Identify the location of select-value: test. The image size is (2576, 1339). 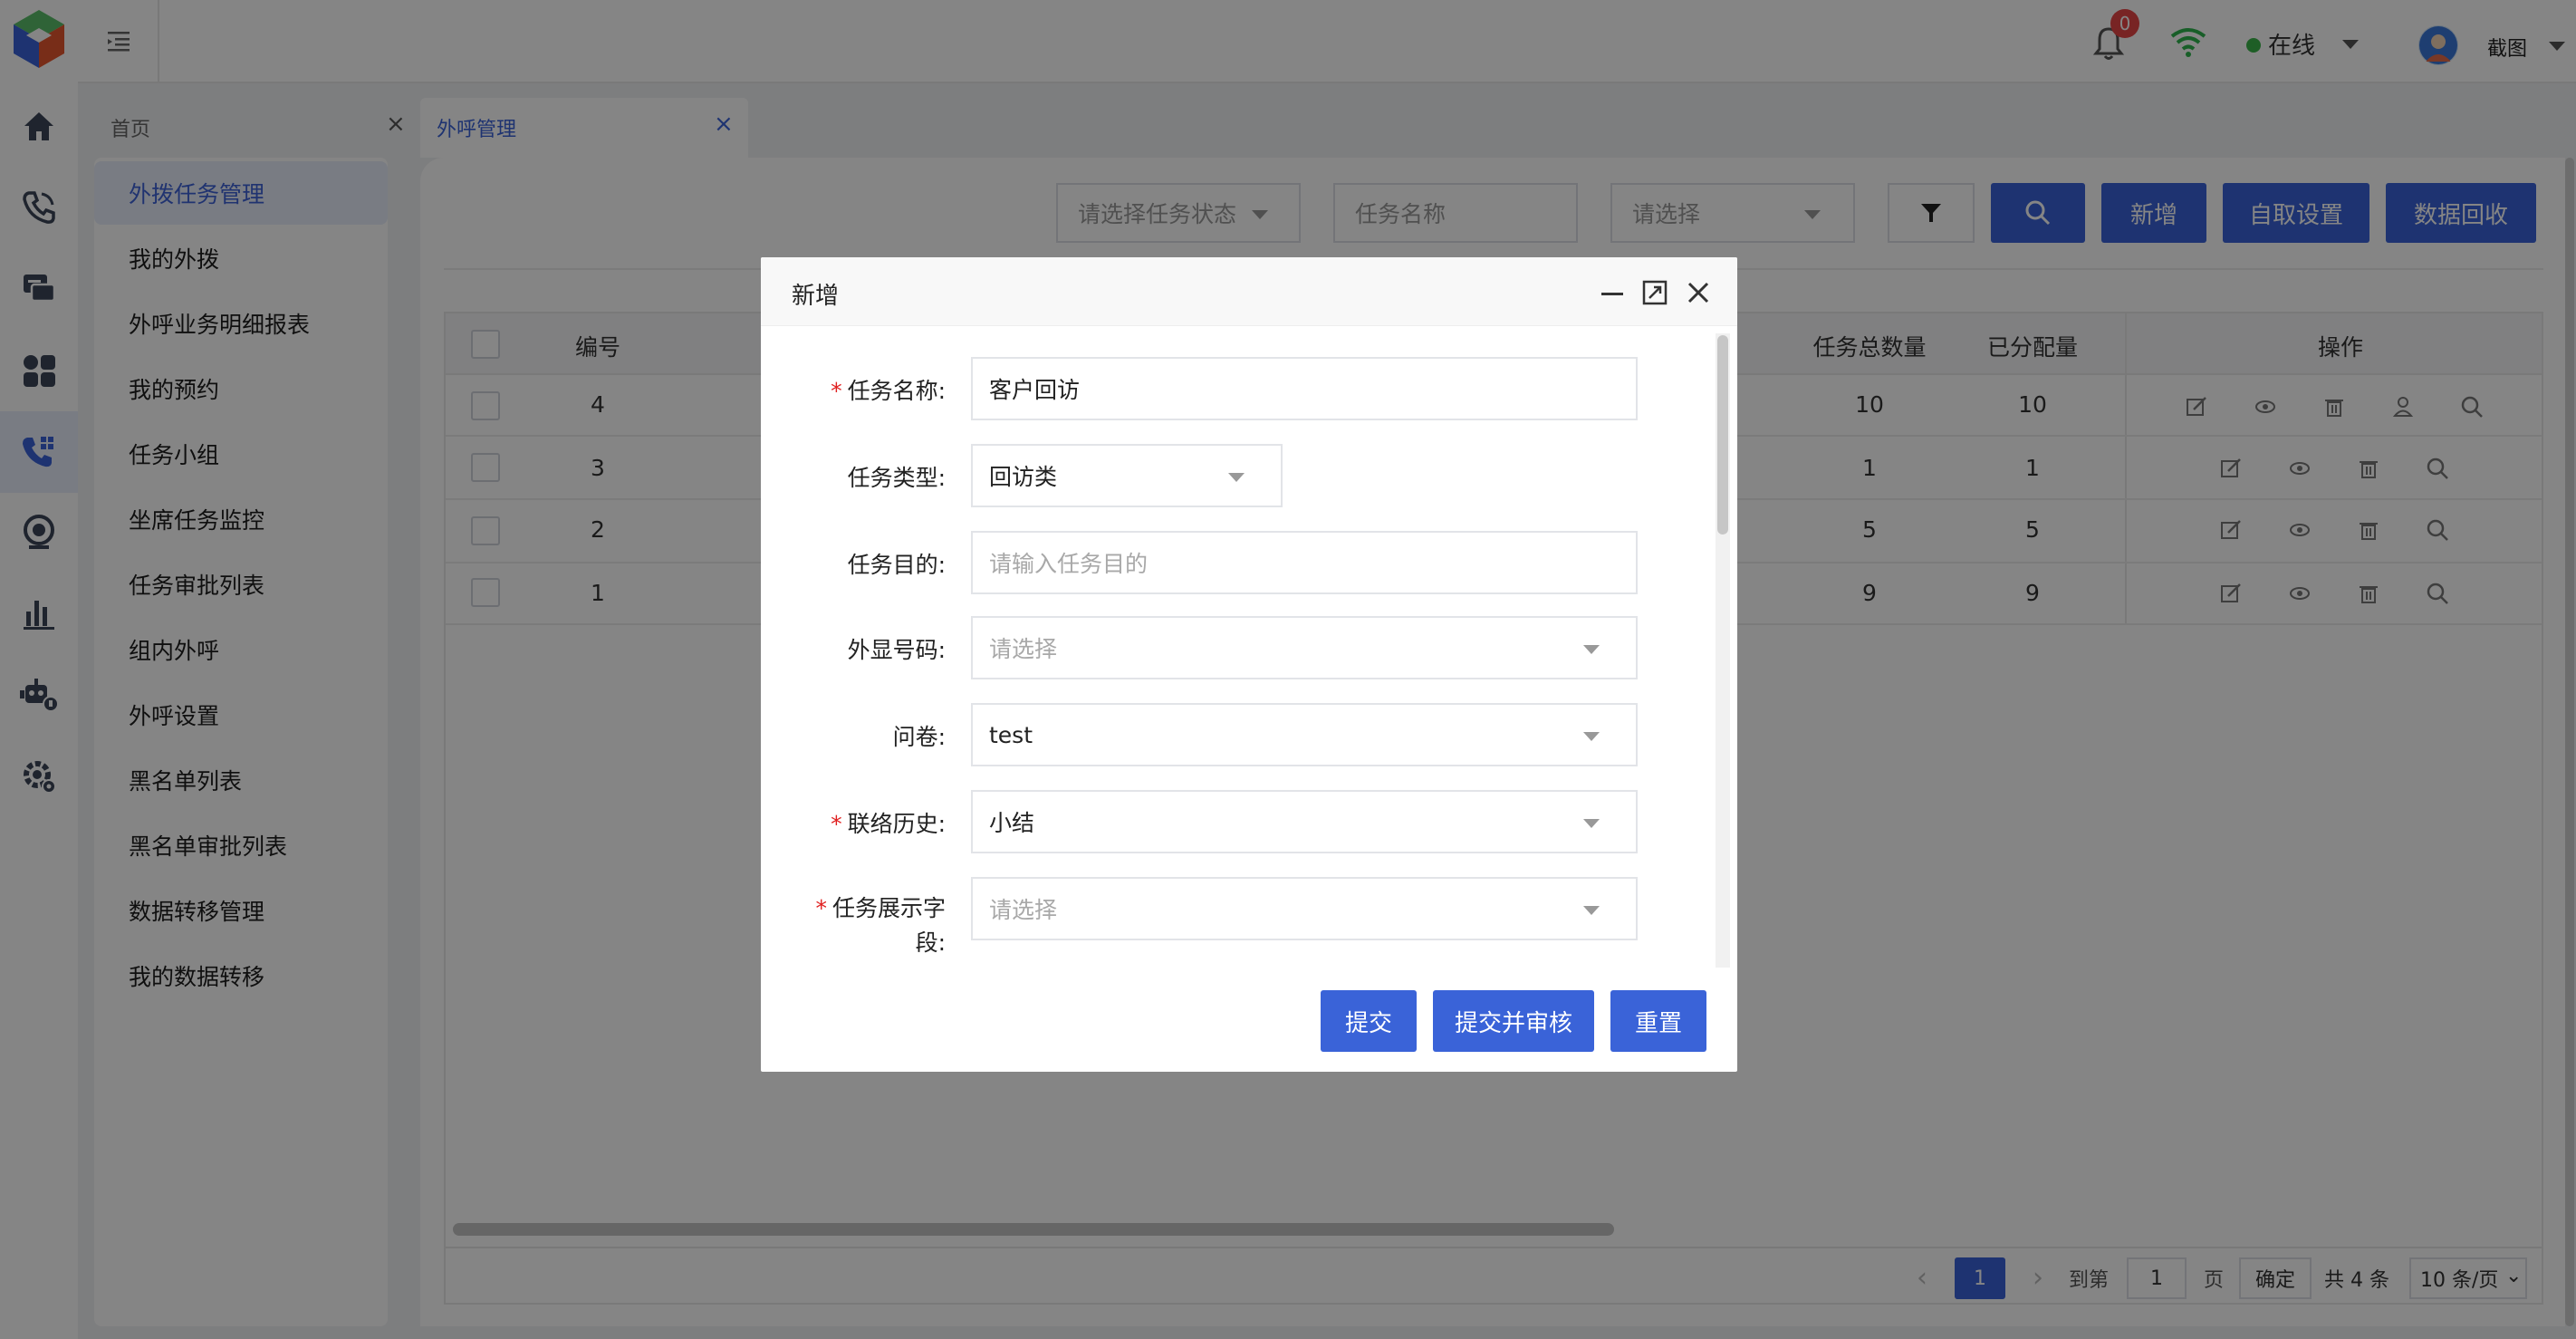
(1011, 735).